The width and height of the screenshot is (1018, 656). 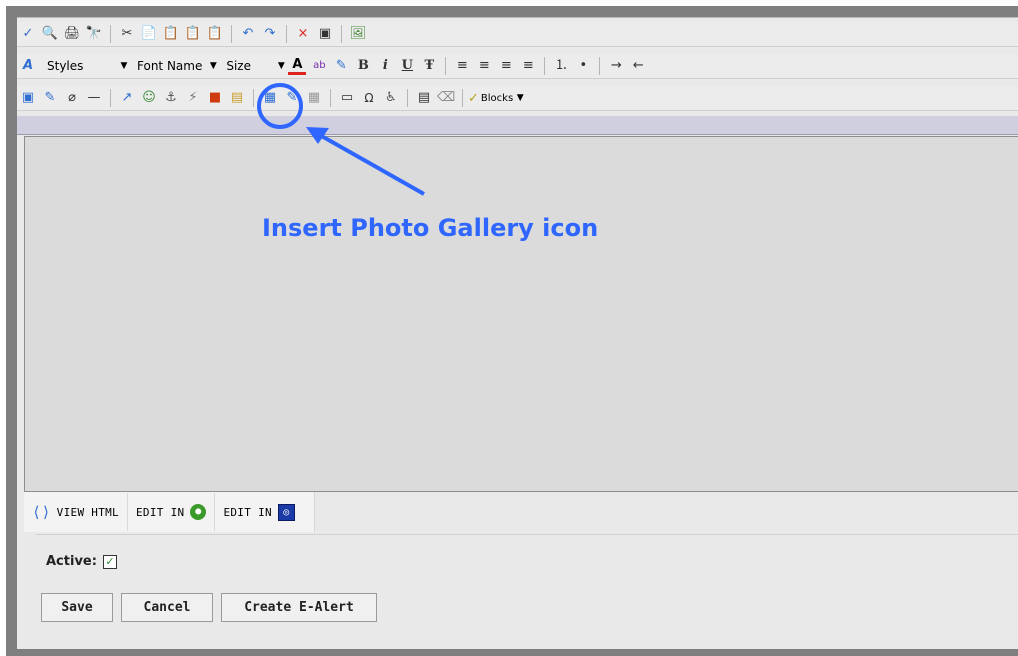 What do you see at coordinates (94, 34) in the screenshot?
I see `binoculars-icon: 🔭` at bounding box center [94, 34].